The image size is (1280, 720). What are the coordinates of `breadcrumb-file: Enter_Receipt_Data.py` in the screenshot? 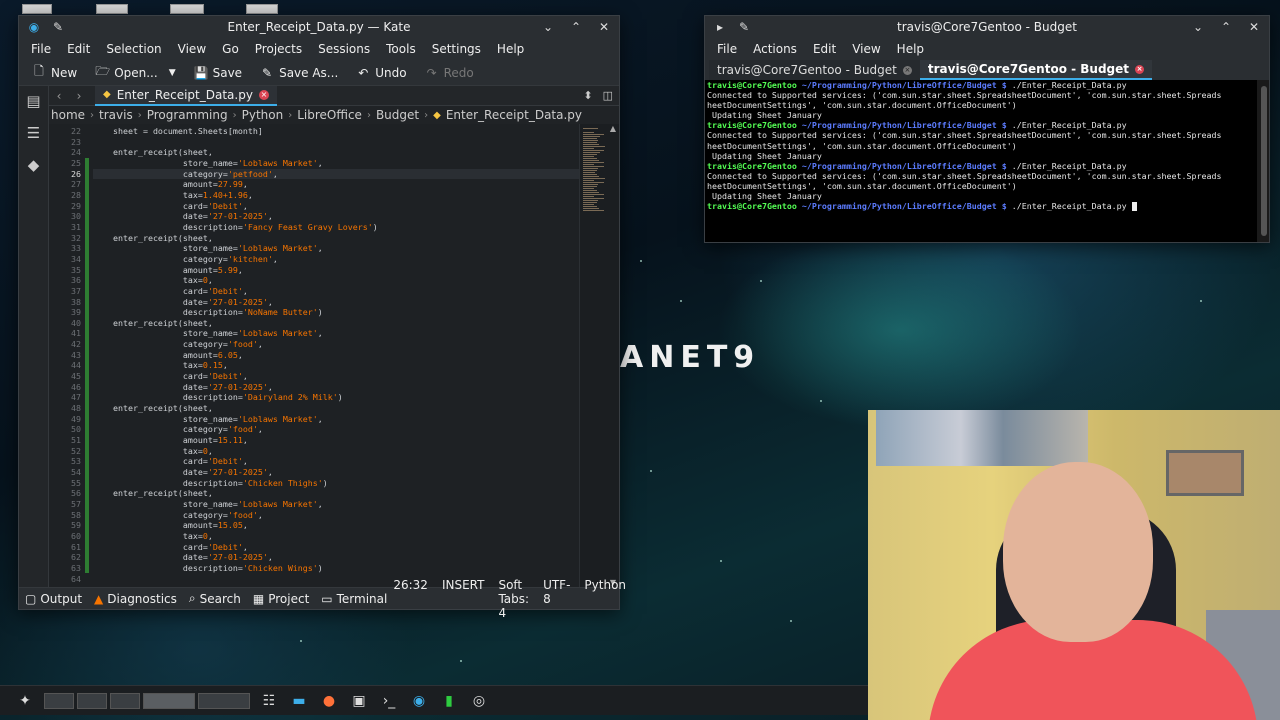 It's located at (514, 115).